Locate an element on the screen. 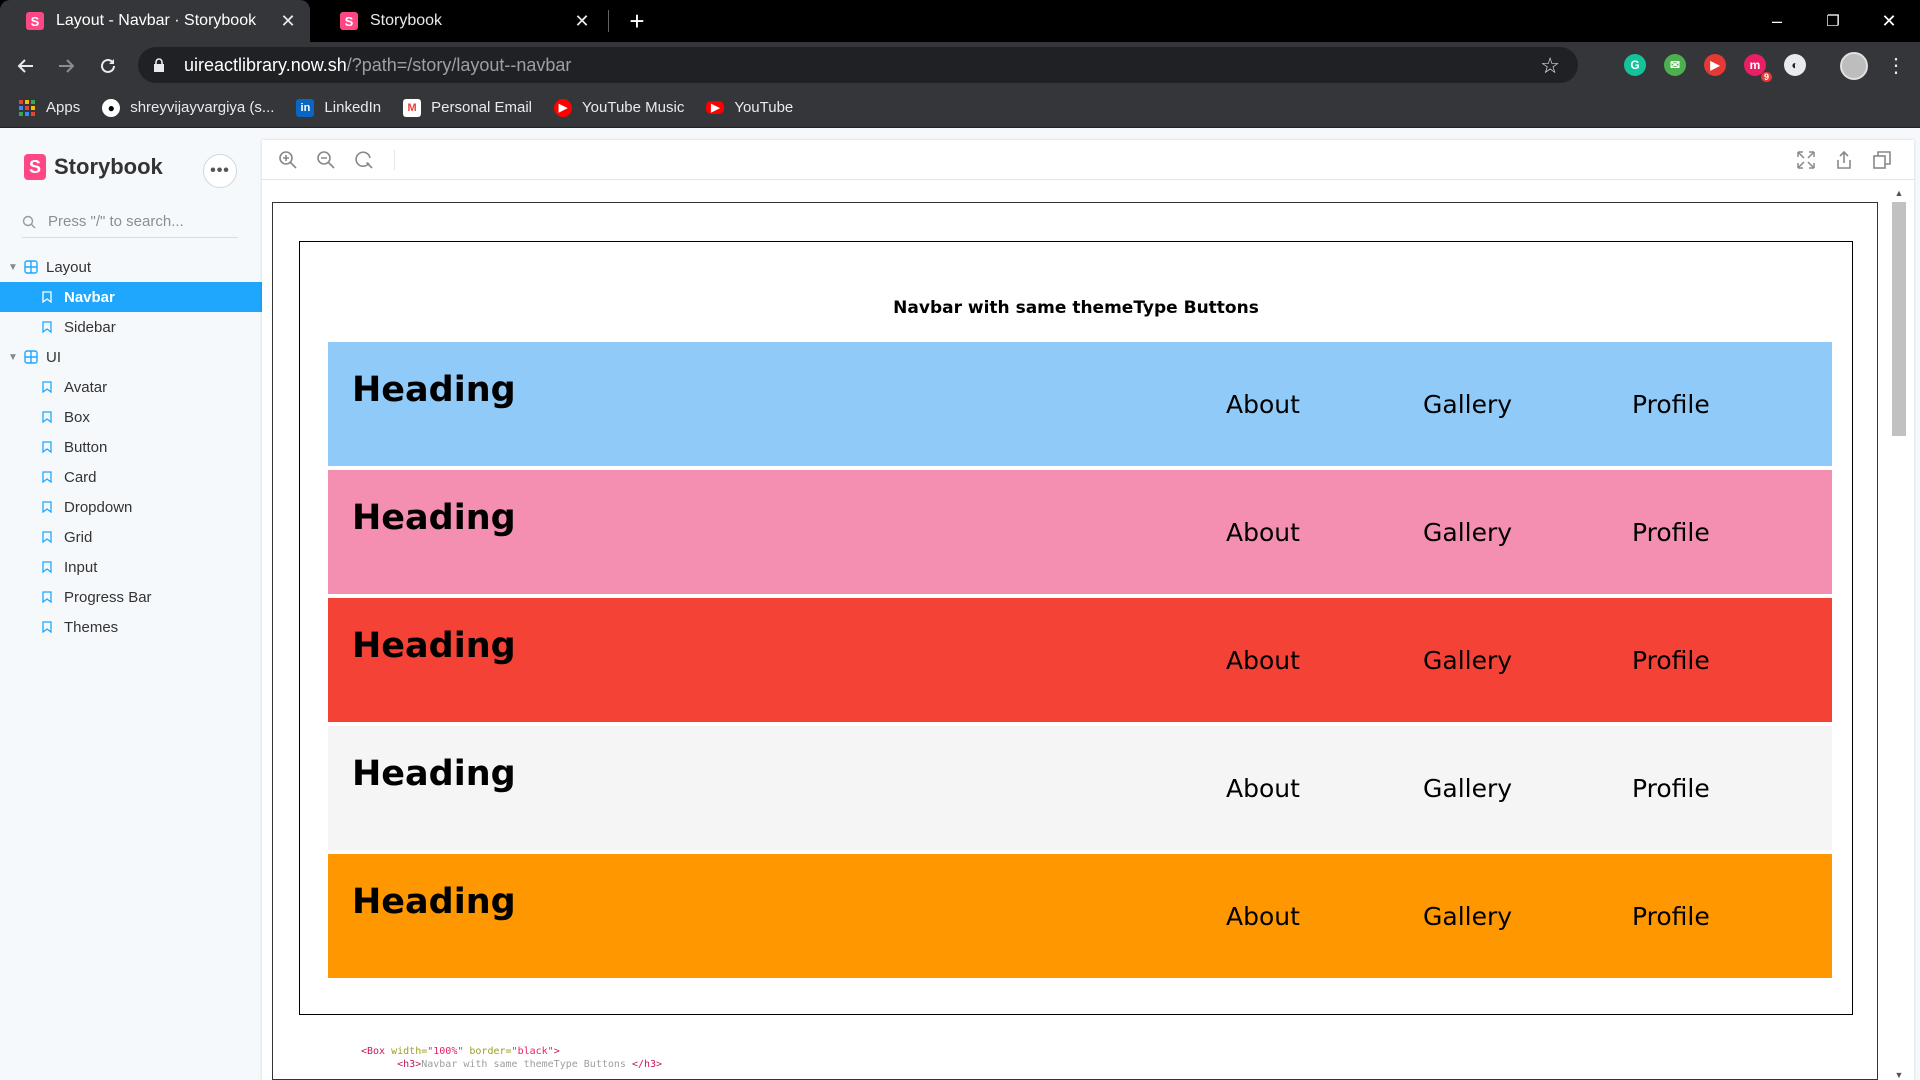  m-extension-icon: m9 is located at coordinates (1758, 68).